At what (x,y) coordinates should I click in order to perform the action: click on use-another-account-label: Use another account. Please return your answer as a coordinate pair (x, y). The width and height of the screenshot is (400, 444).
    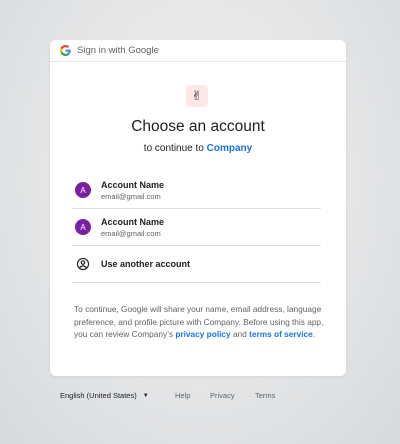
    Looking at the image, I should click on (146, 264).